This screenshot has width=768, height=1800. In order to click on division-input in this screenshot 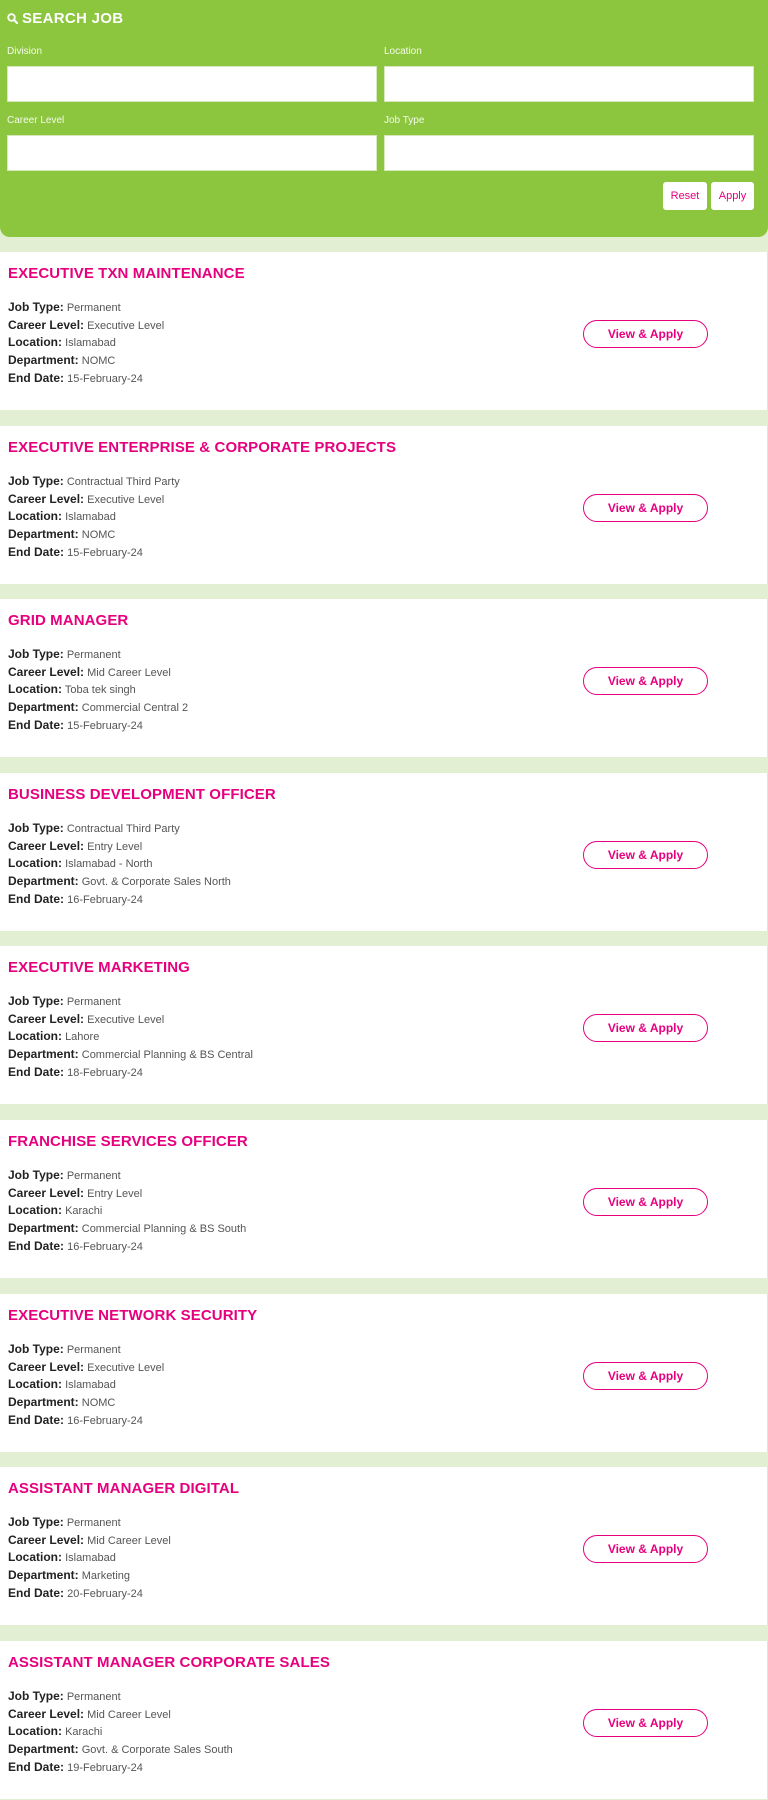, I will do `click(192, 84)`.